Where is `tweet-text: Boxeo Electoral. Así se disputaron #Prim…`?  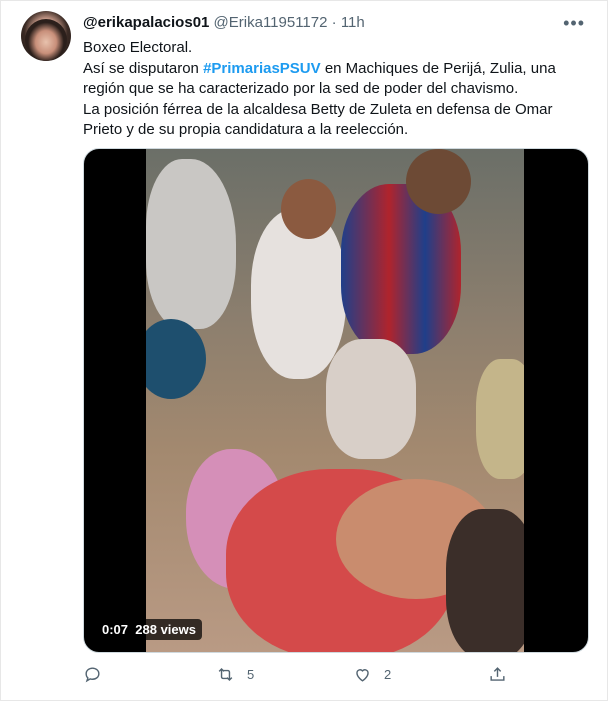 tweet-text: Boxeo Electoral. Así se disputaron #Prim… is located at coordinates (333, 89).